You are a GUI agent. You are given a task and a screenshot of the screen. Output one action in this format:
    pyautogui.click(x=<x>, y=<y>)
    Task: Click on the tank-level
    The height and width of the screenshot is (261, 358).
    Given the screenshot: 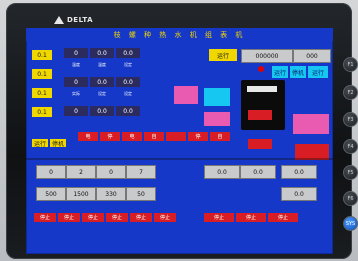 What is the action you would take?
    pyautogui.click(x=262, y=89)
    